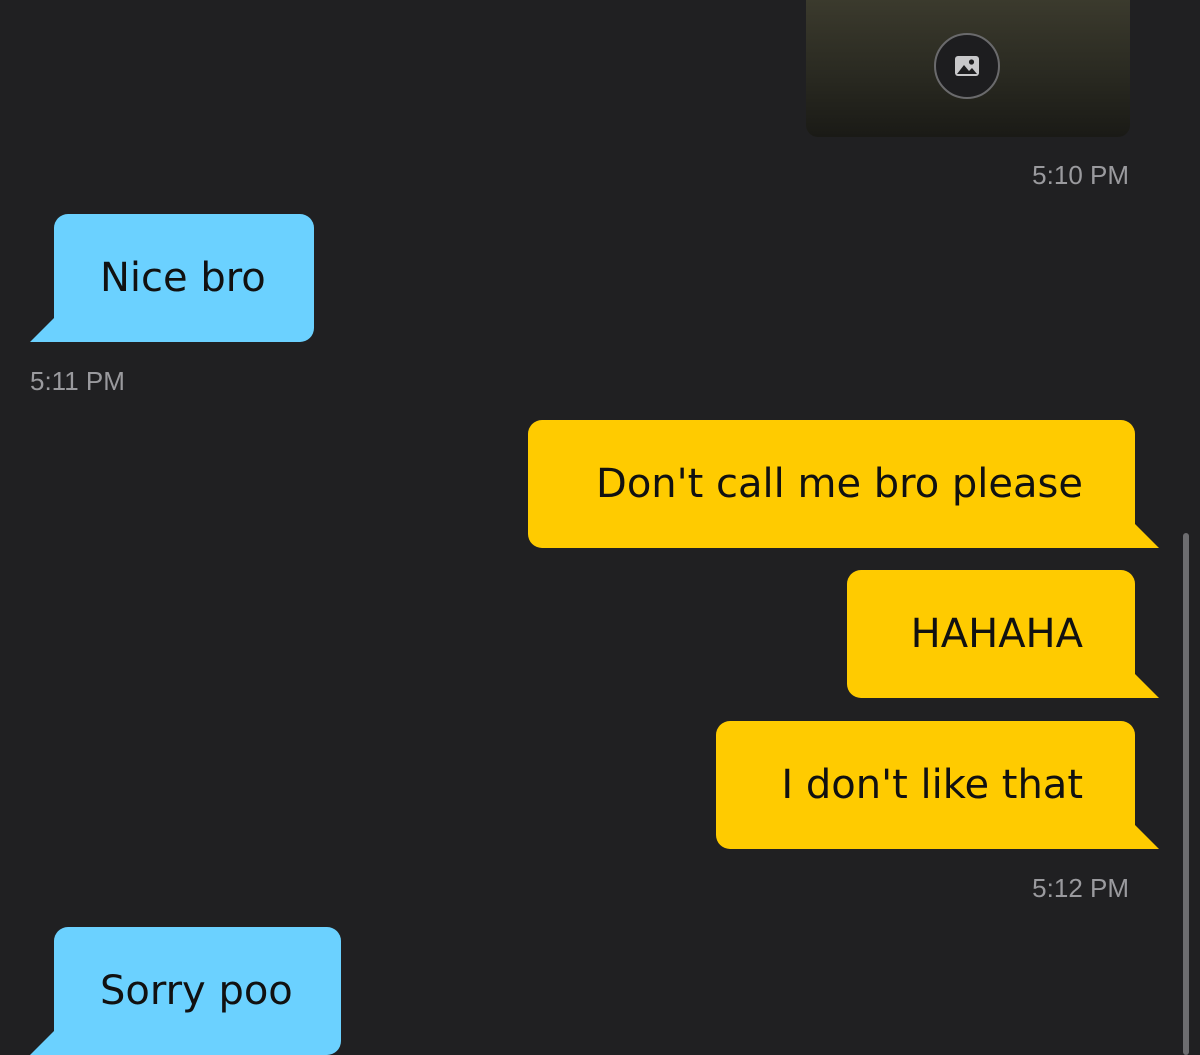  I want to click on image-icon, so click(967, 66).